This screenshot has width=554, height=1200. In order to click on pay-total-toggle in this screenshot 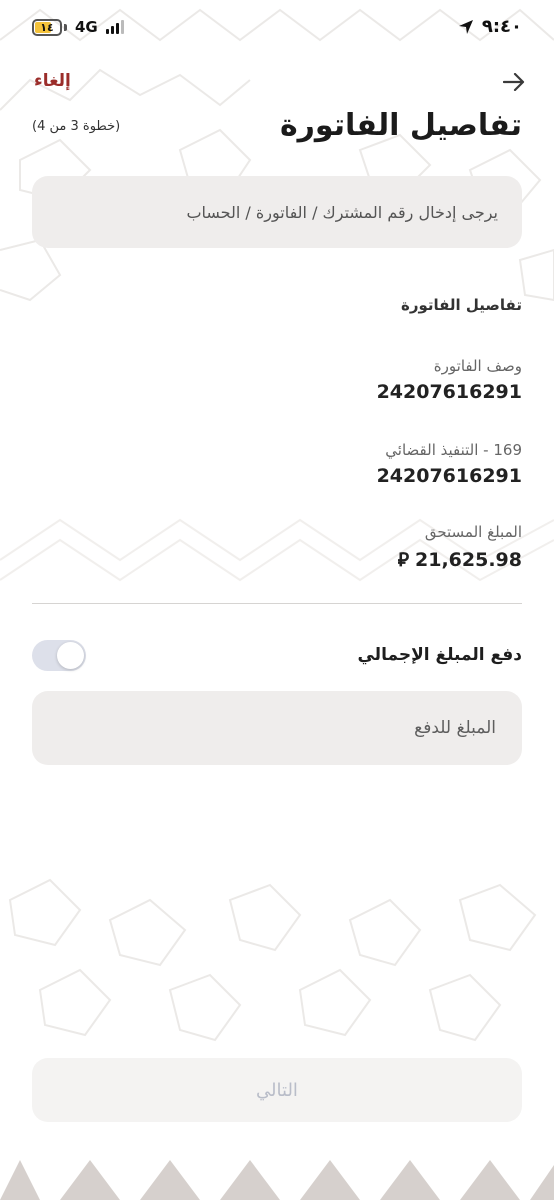, I will do `click(59, 655)`.